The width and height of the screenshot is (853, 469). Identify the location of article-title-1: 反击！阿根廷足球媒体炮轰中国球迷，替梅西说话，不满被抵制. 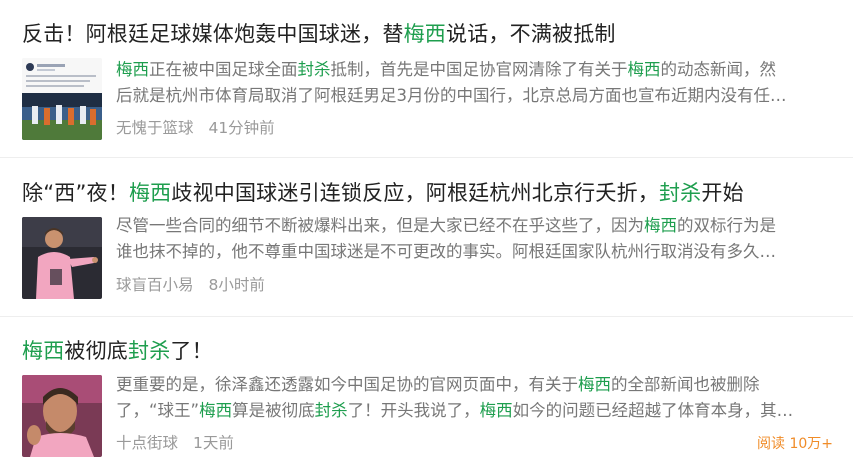
(319, 33).